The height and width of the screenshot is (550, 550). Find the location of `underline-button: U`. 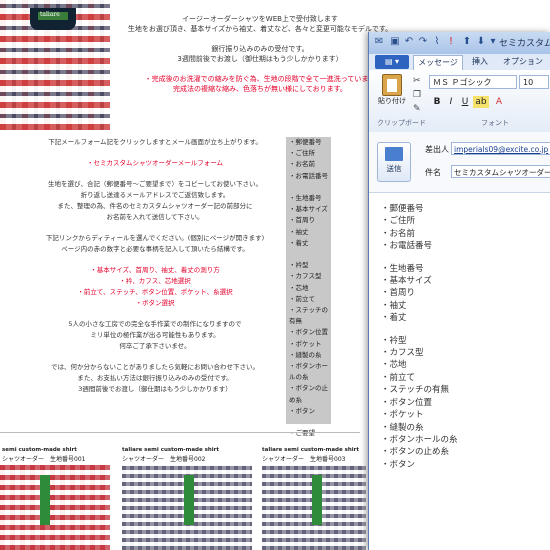

underline-button: U is located at coordinates (465, 102).